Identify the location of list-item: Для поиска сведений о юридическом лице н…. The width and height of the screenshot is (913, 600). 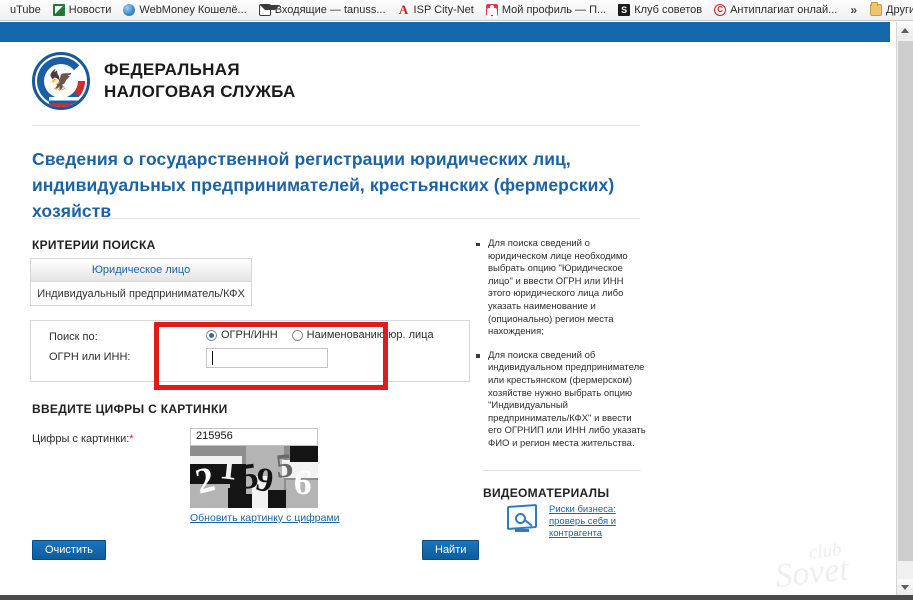
(561, 288).